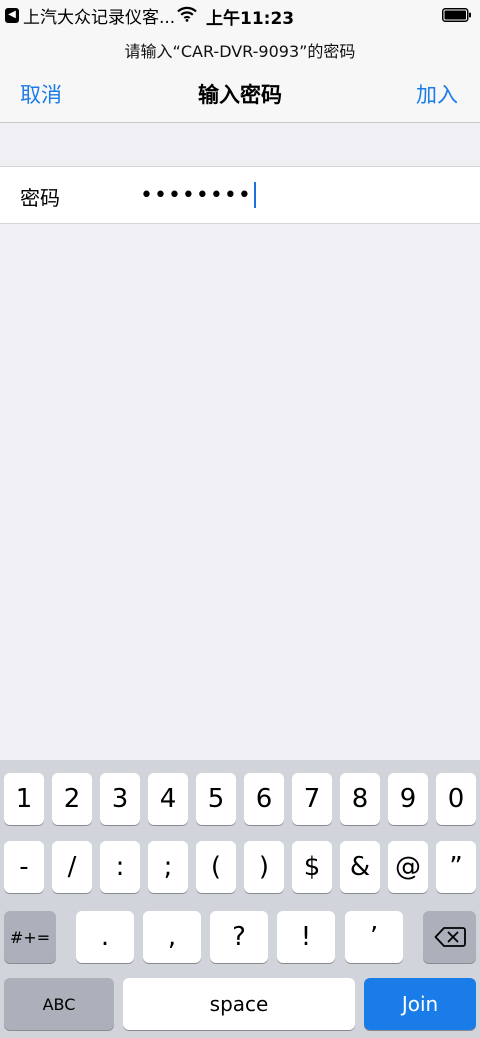 Image resolution: width=480 pixels, height=1038 pixels. I want to click on key-dollar: $, so click(312, 867).